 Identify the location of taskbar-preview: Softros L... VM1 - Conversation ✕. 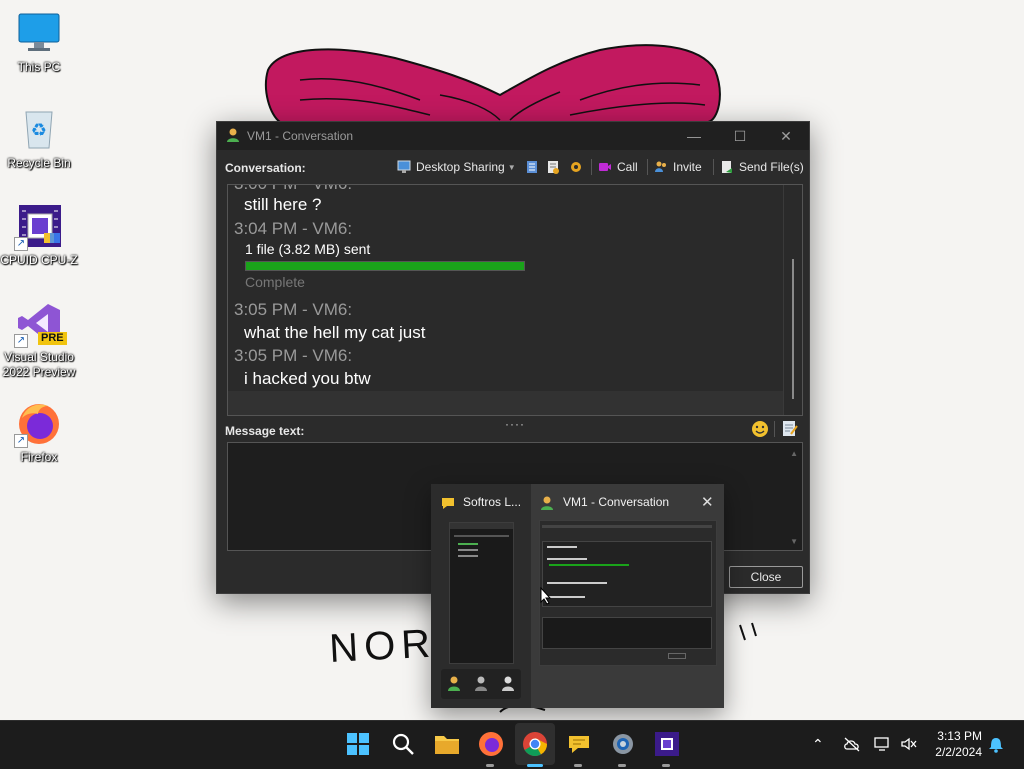
(577, 596).